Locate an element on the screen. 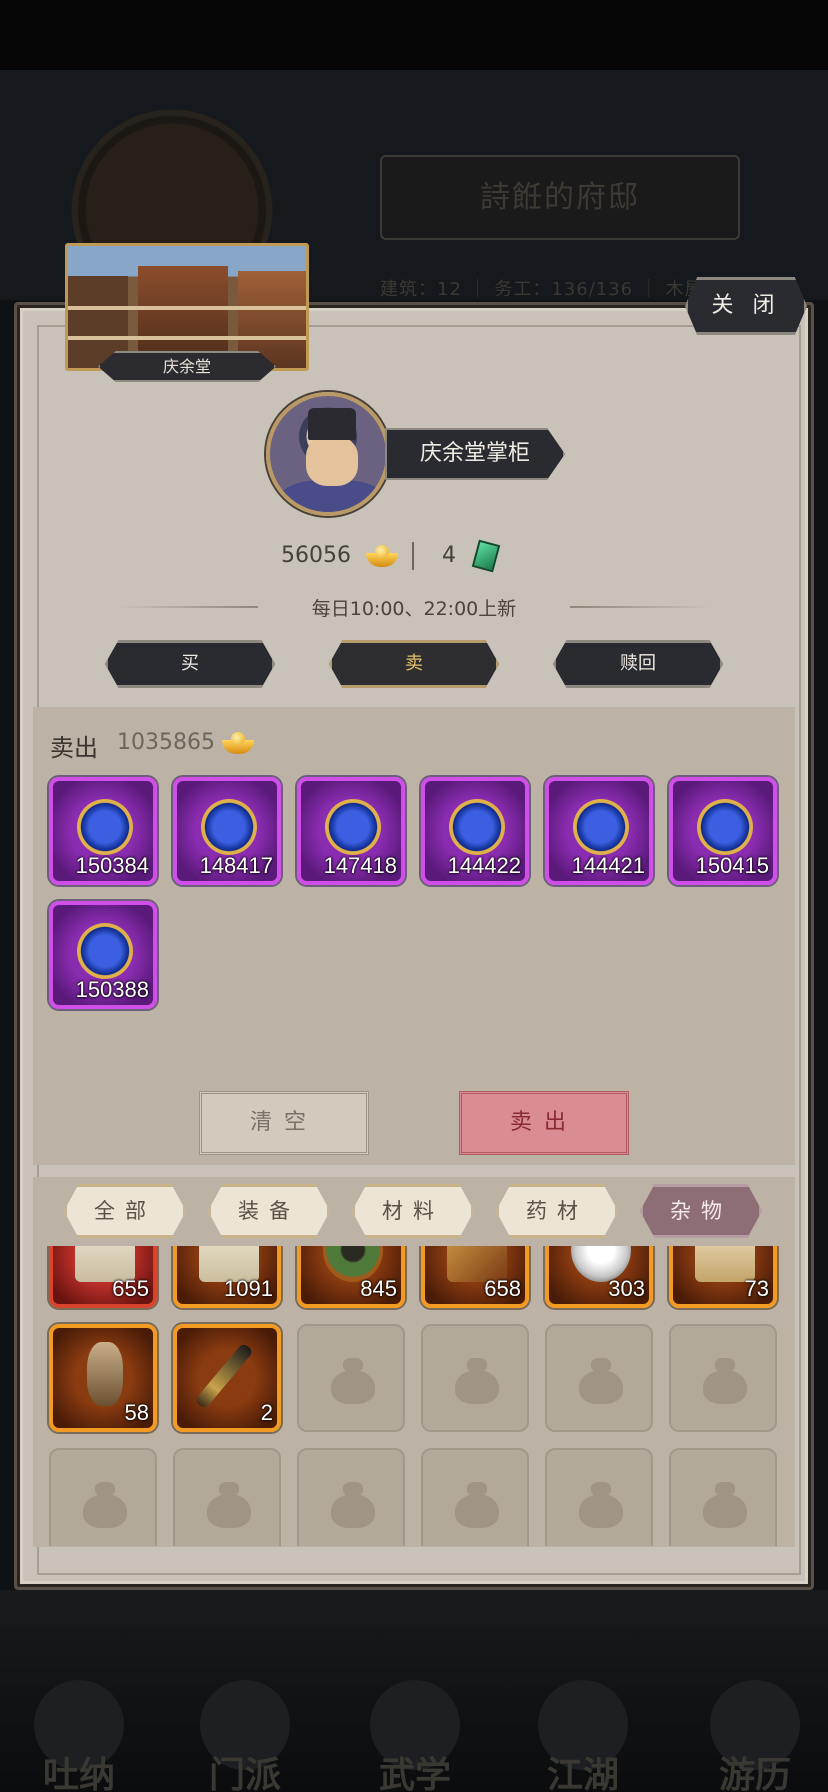 This screenshot has height=1792, width=828. inventory-item-slot: 845 is located at coordinates (351, 1277).